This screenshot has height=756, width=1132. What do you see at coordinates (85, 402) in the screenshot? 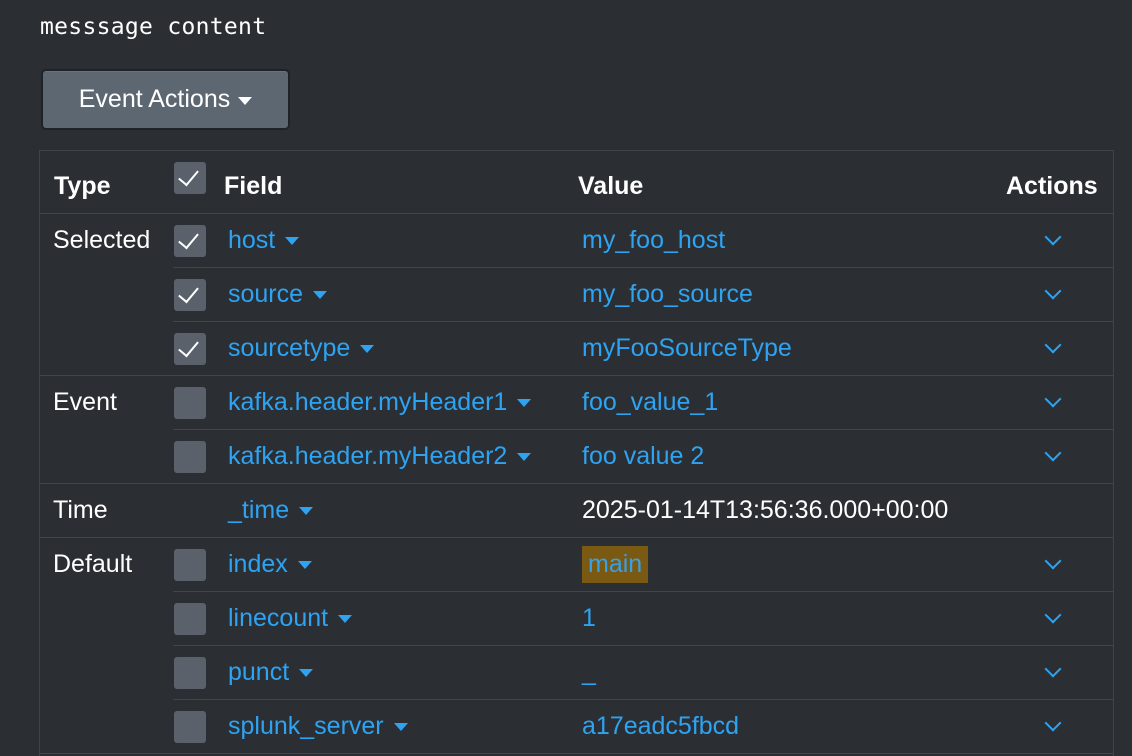
I see `group-label-event: Event` at bounding box center [85, 402].